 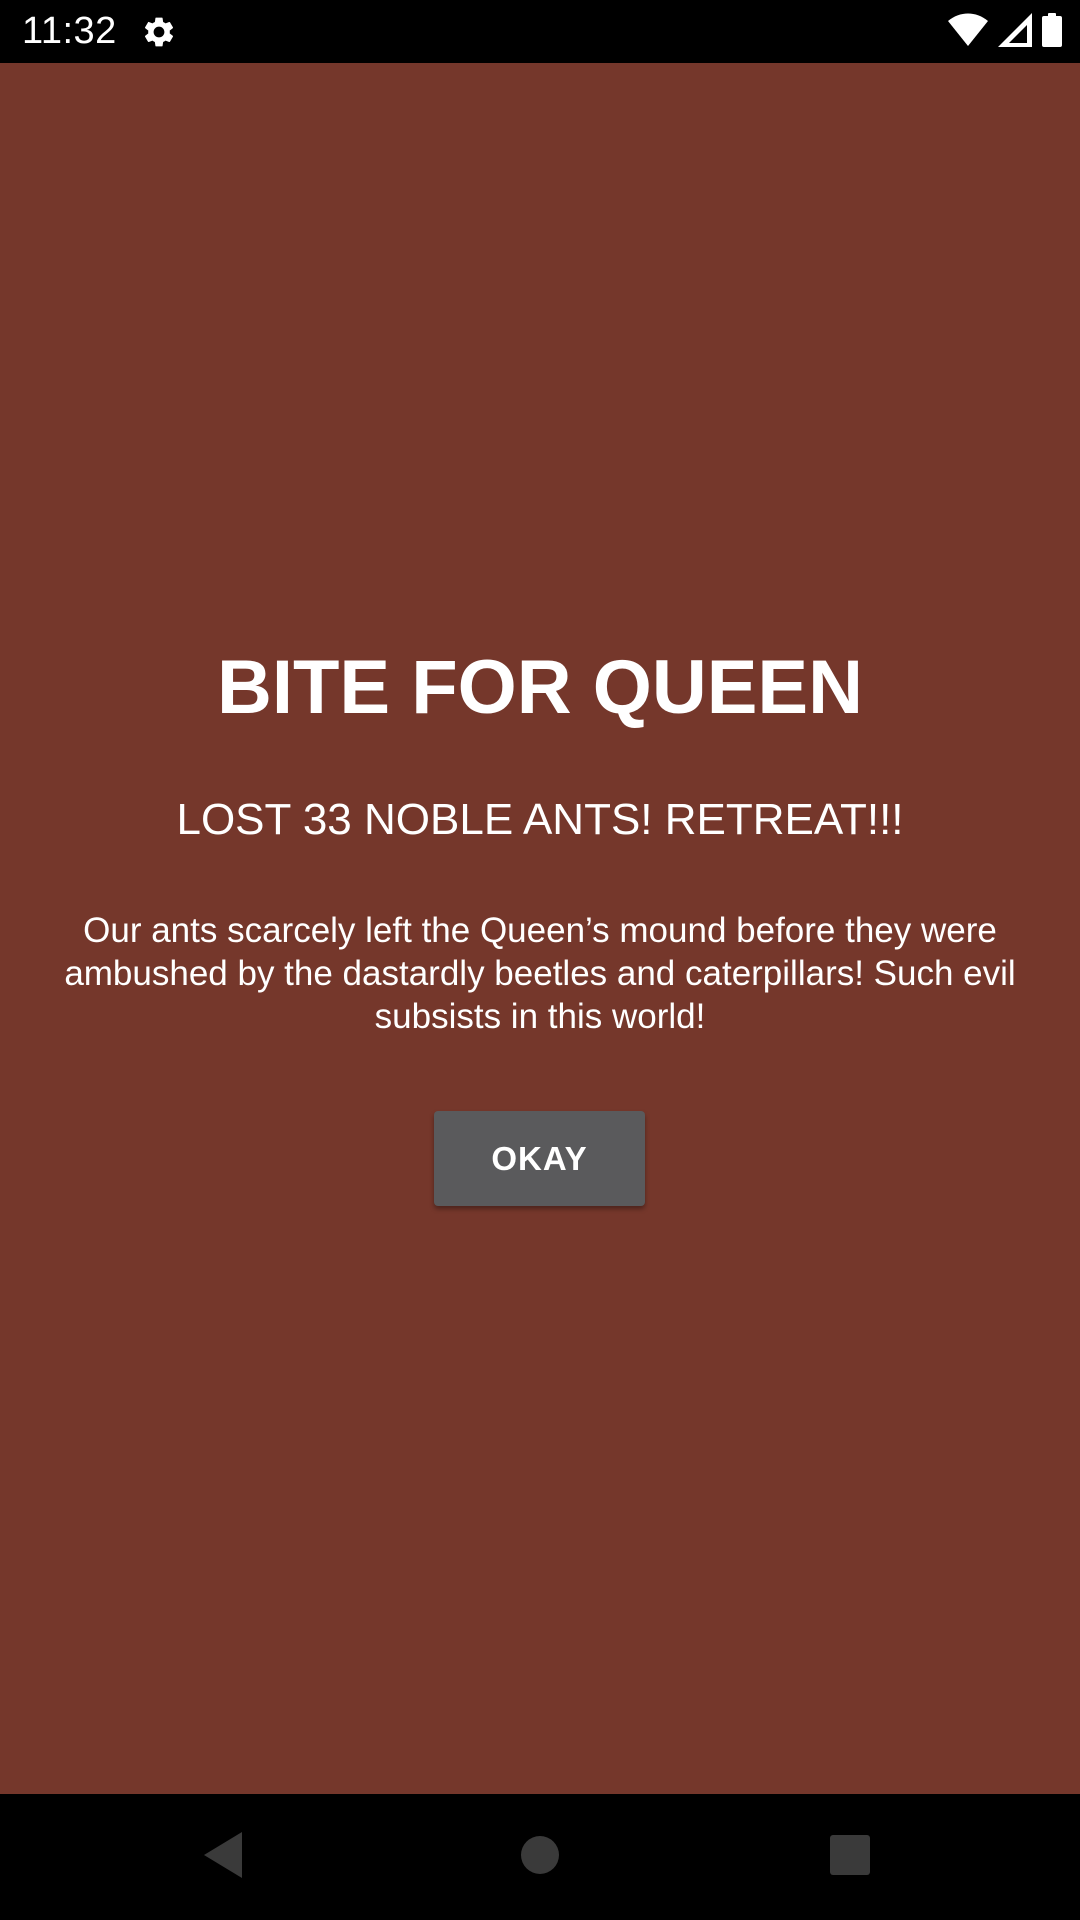 What do you see at coordinates (69, 31) in the screenshot?
I see `status-time: 11:32` at bounding box center [69, 31].